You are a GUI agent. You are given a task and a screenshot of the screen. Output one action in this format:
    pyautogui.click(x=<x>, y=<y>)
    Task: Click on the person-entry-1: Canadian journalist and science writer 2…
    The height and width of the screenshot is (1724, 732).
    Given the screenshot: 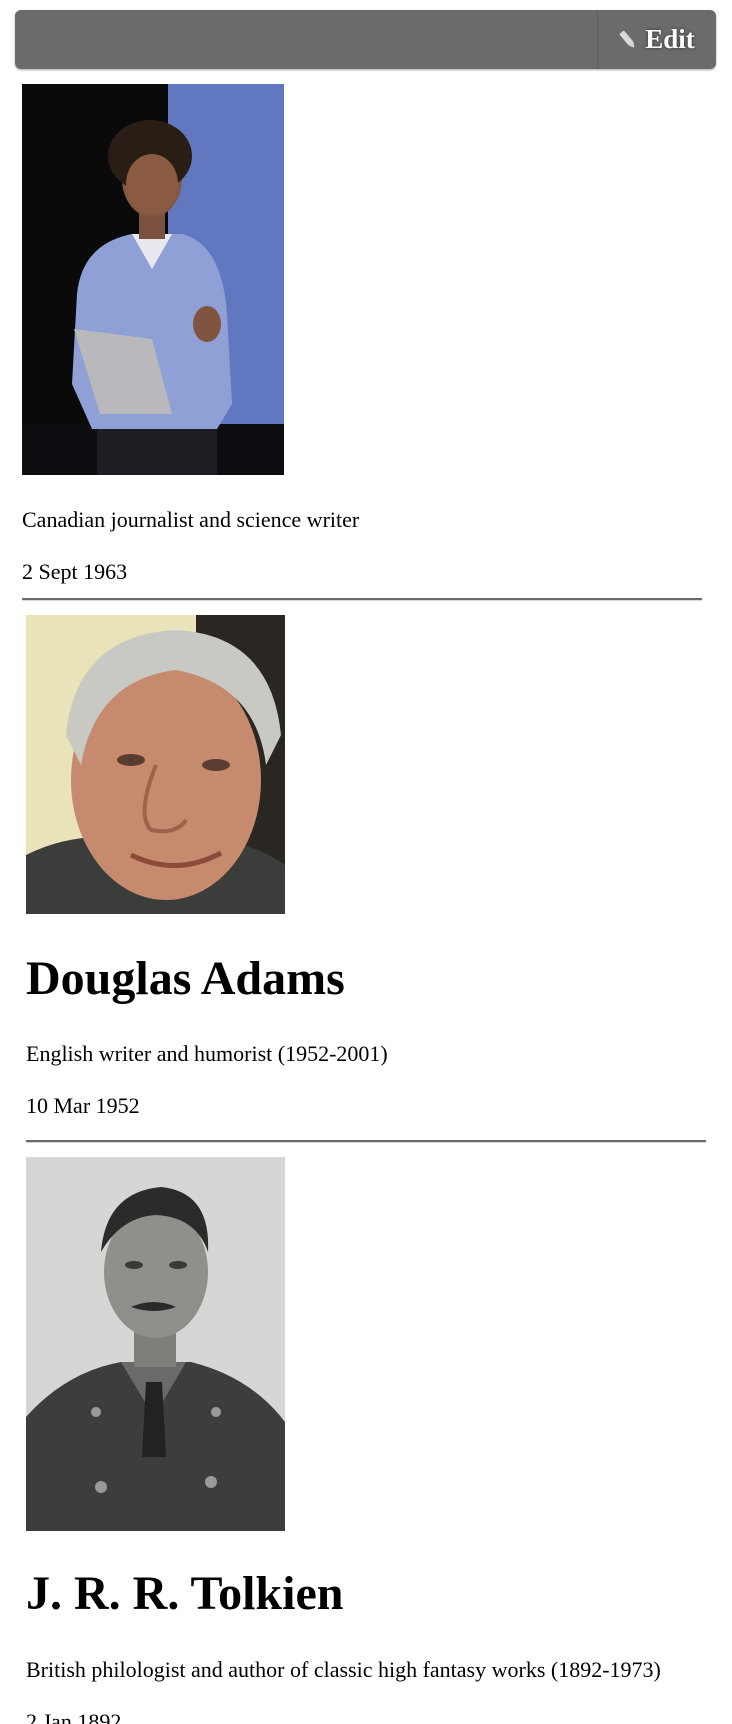 What is the action you would take?
    pyautogui.click(x=190, y=333)
    